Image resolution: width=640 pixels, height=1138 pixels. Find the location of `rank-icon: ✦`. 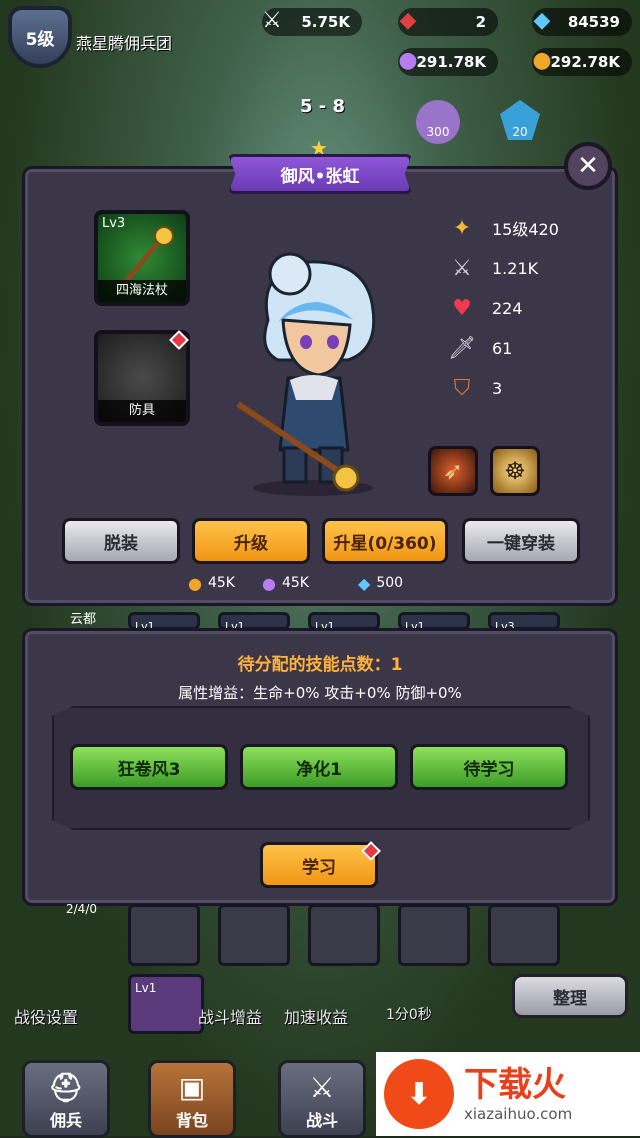

rank-icon: ✦ is located at coordinates (462, 228).